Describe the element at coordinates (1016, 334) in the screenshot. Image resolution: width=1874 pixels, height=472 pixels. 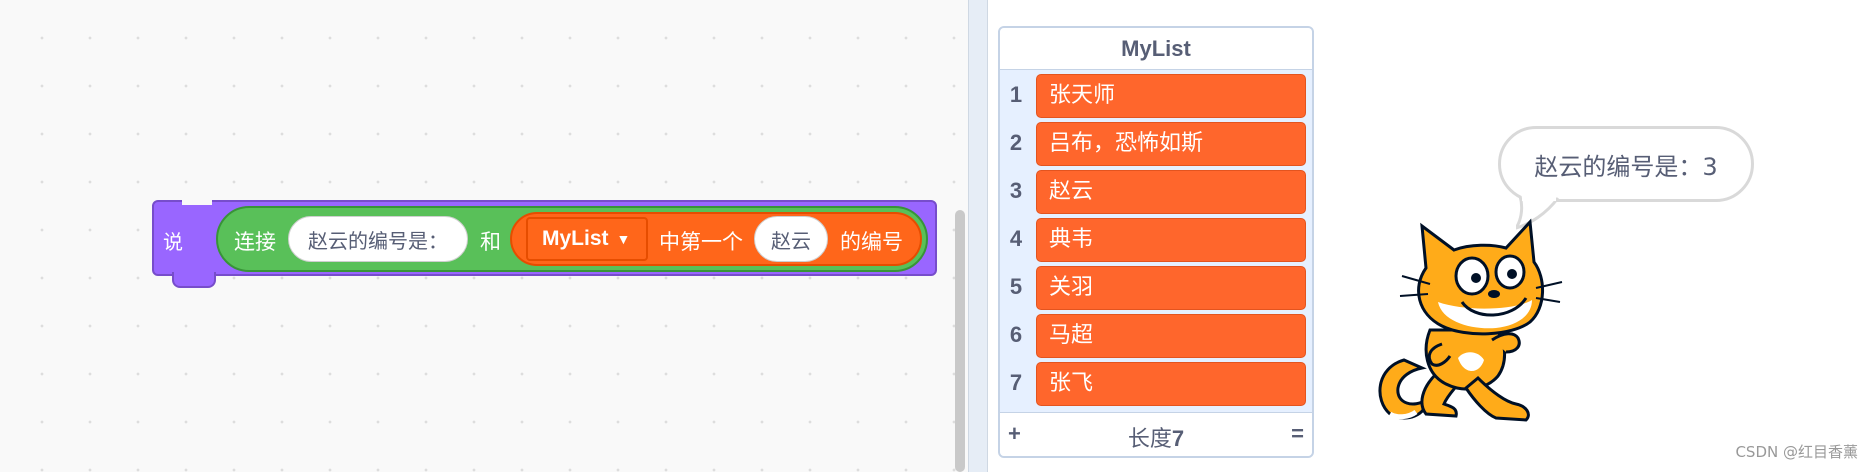
I see `list-item-index: 6` at that location.